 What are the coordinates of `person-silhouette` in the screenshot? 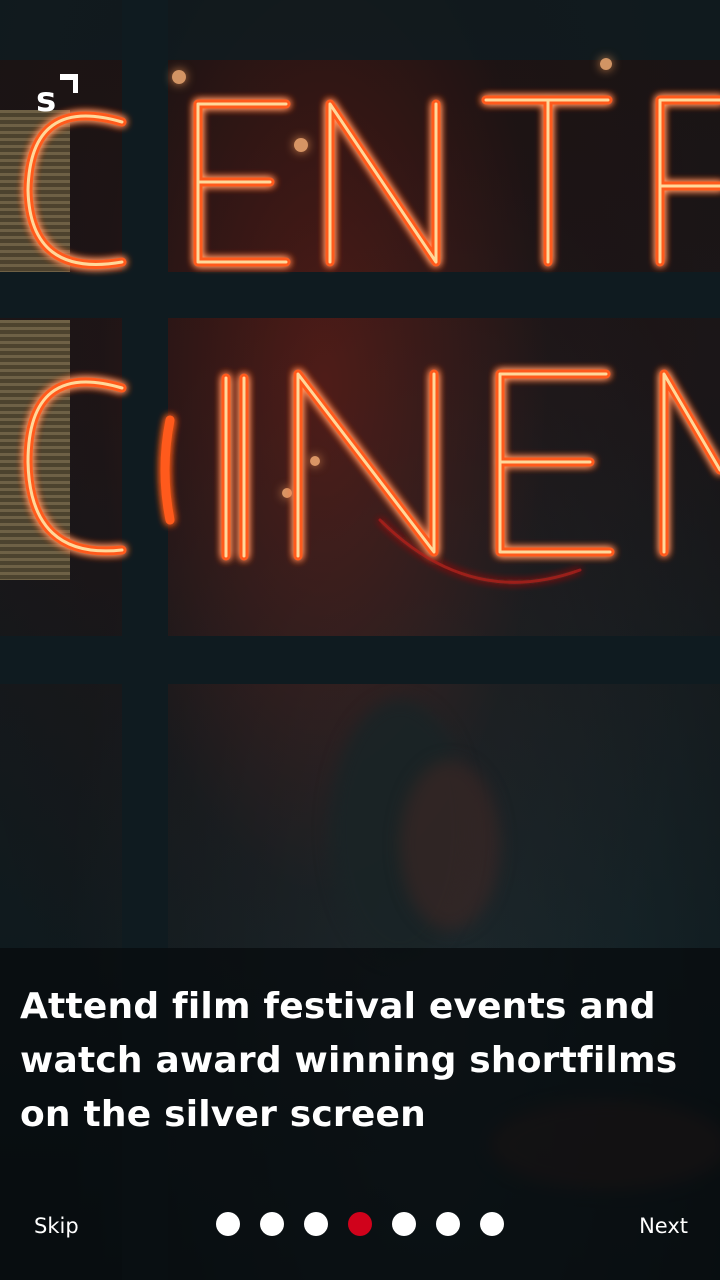 It's located at (450, 845).